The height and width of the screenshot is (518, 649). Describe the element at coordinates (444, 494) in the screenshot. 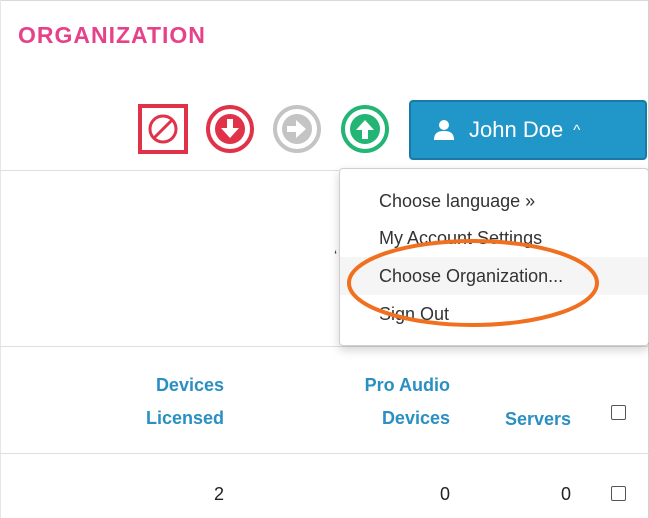

I see `cell-pro-audio-devices: 0` at that location.